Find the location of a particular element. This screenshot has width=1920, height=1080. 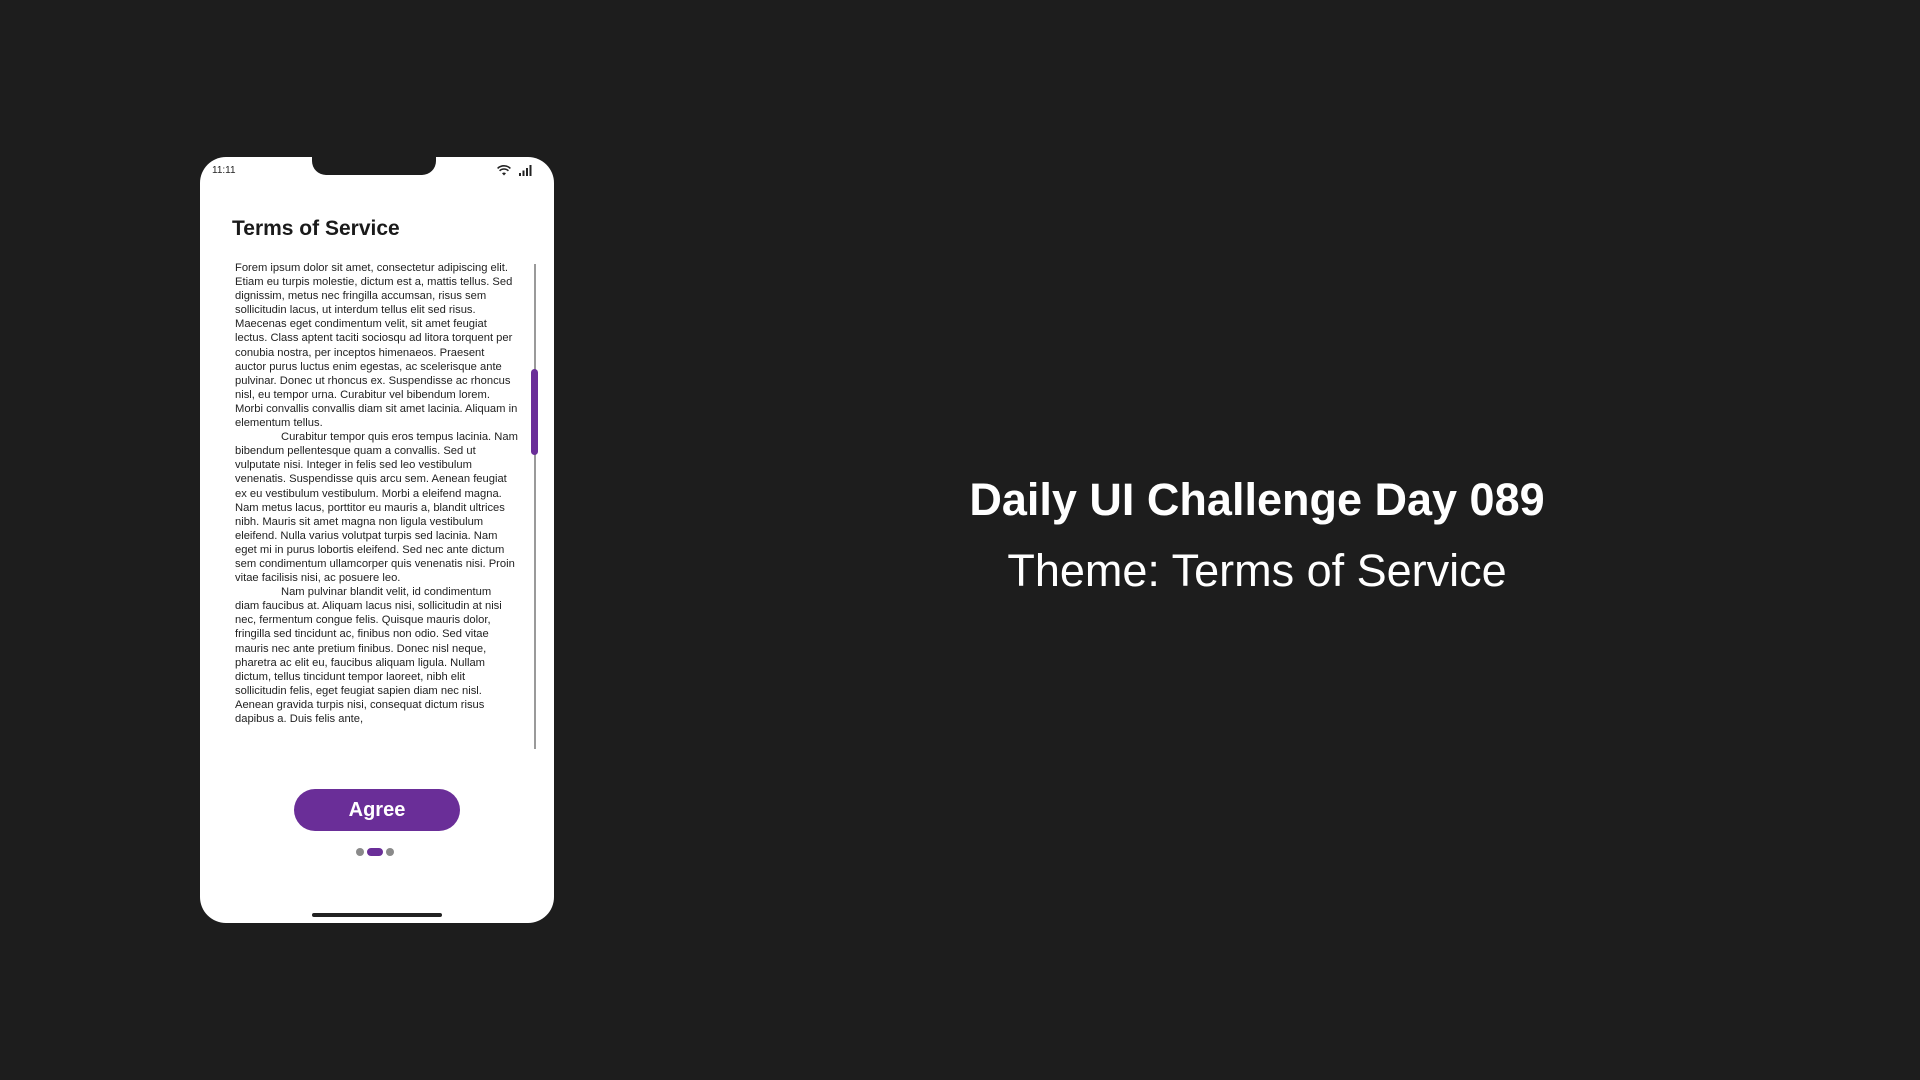

page-indicator is located at coordinates (375, 852).